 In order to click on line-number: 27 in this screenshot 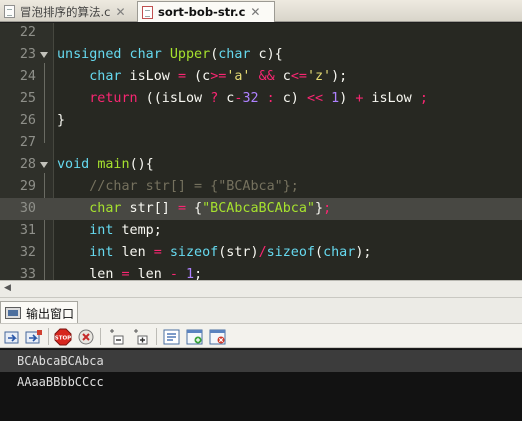, I will do `click(27, 142)`.